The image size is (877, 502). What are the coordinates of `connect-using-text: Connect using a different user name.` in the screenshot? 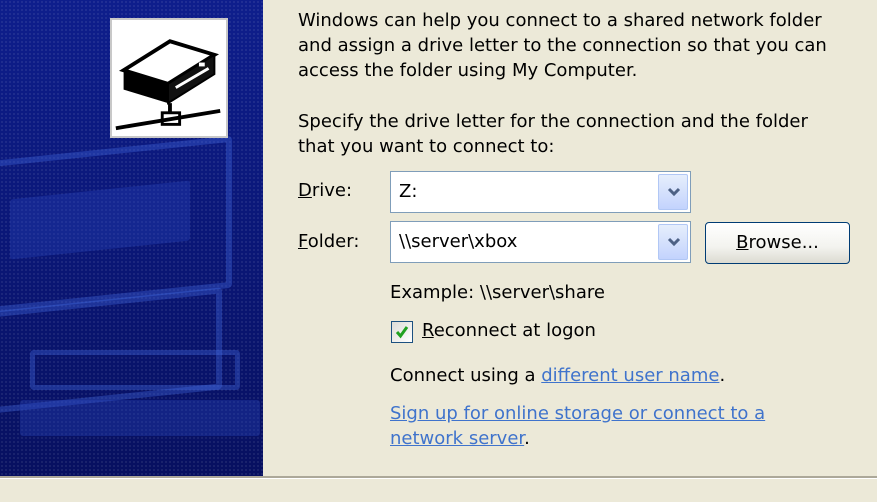 It's located at (557, 375).